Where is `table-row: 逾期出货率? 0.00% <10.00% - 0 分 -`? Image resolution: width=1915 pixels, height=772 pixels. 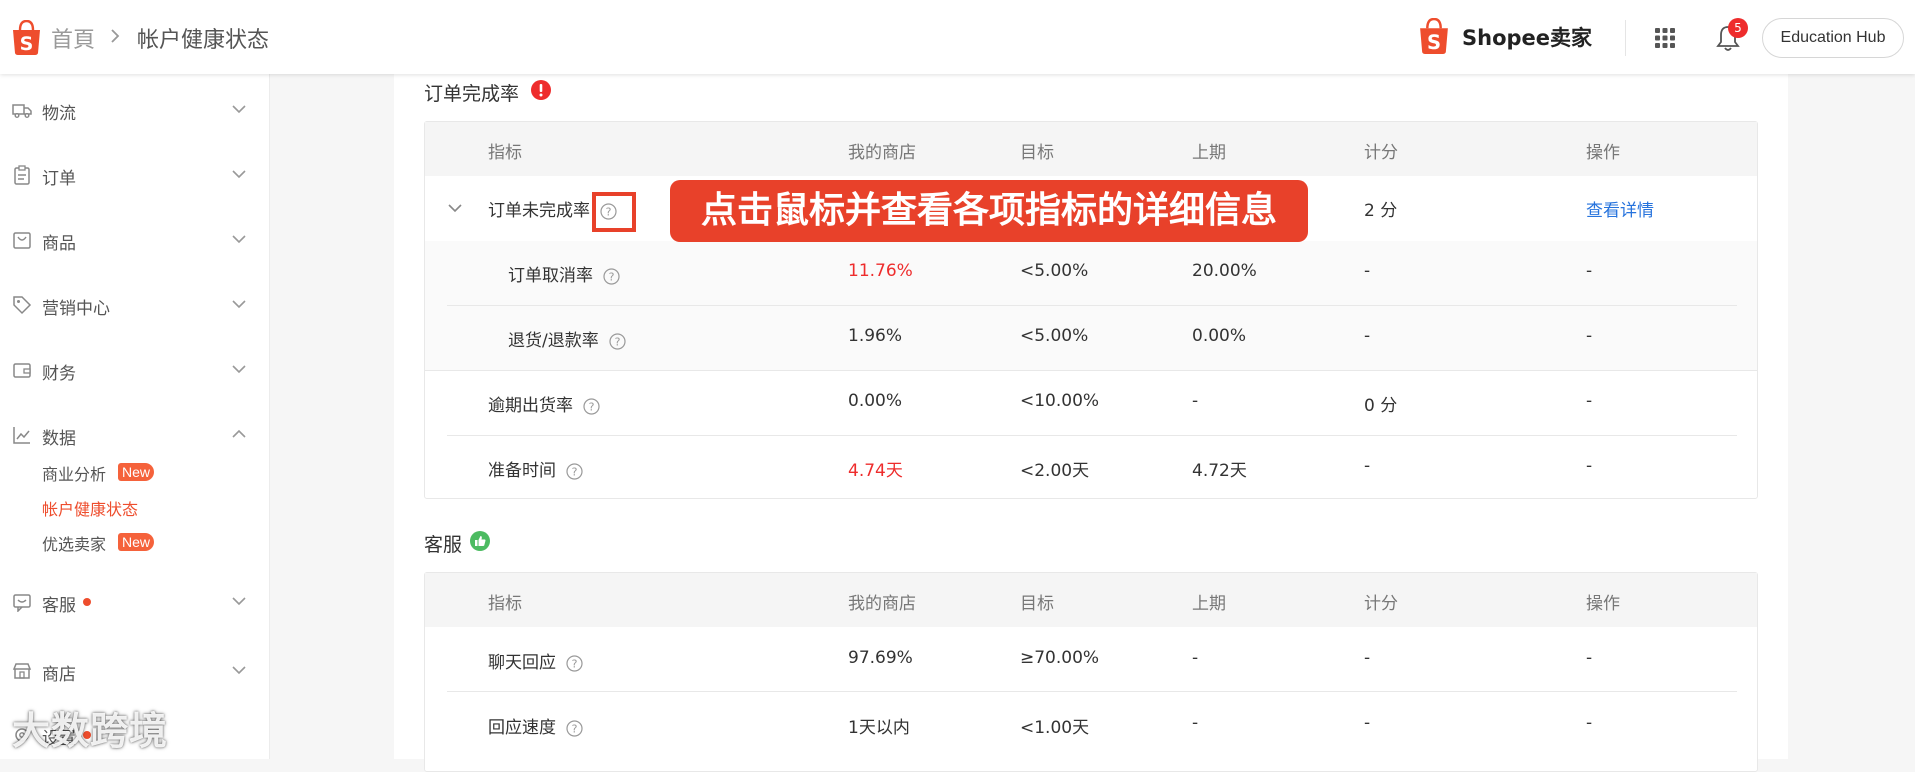 table-row: 逾期出货率? 0.00% <10.00% - 0 分 - is located at coordinates (1091, 403).